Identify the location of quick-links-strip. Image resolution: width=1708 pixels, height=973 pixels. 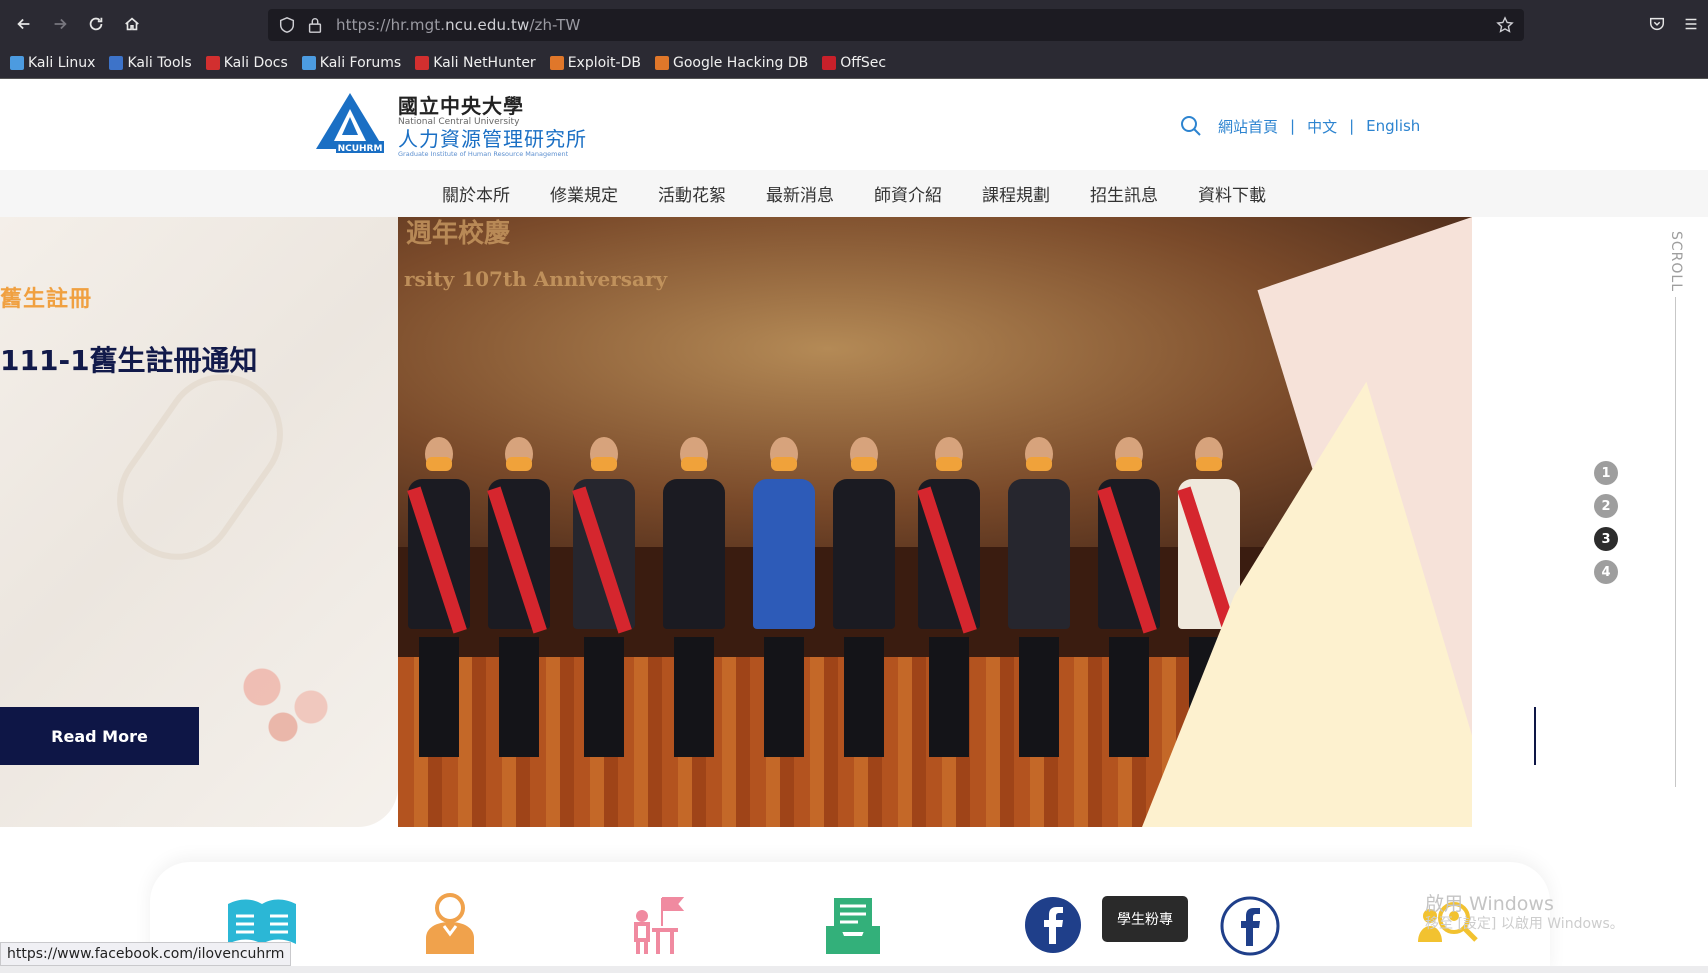
(850, 917).